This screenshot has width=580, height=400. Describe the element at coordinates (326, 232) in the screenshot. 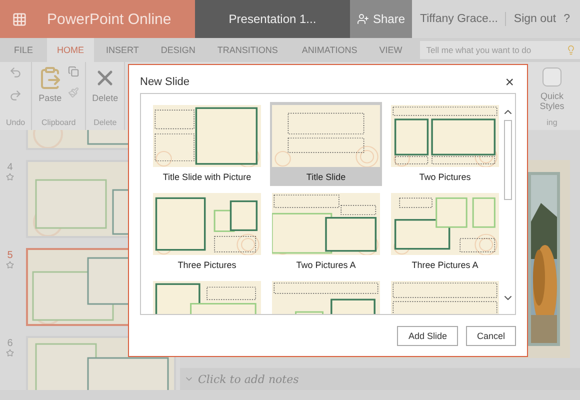

I see `layout-option: Two Pictures A` at that location.